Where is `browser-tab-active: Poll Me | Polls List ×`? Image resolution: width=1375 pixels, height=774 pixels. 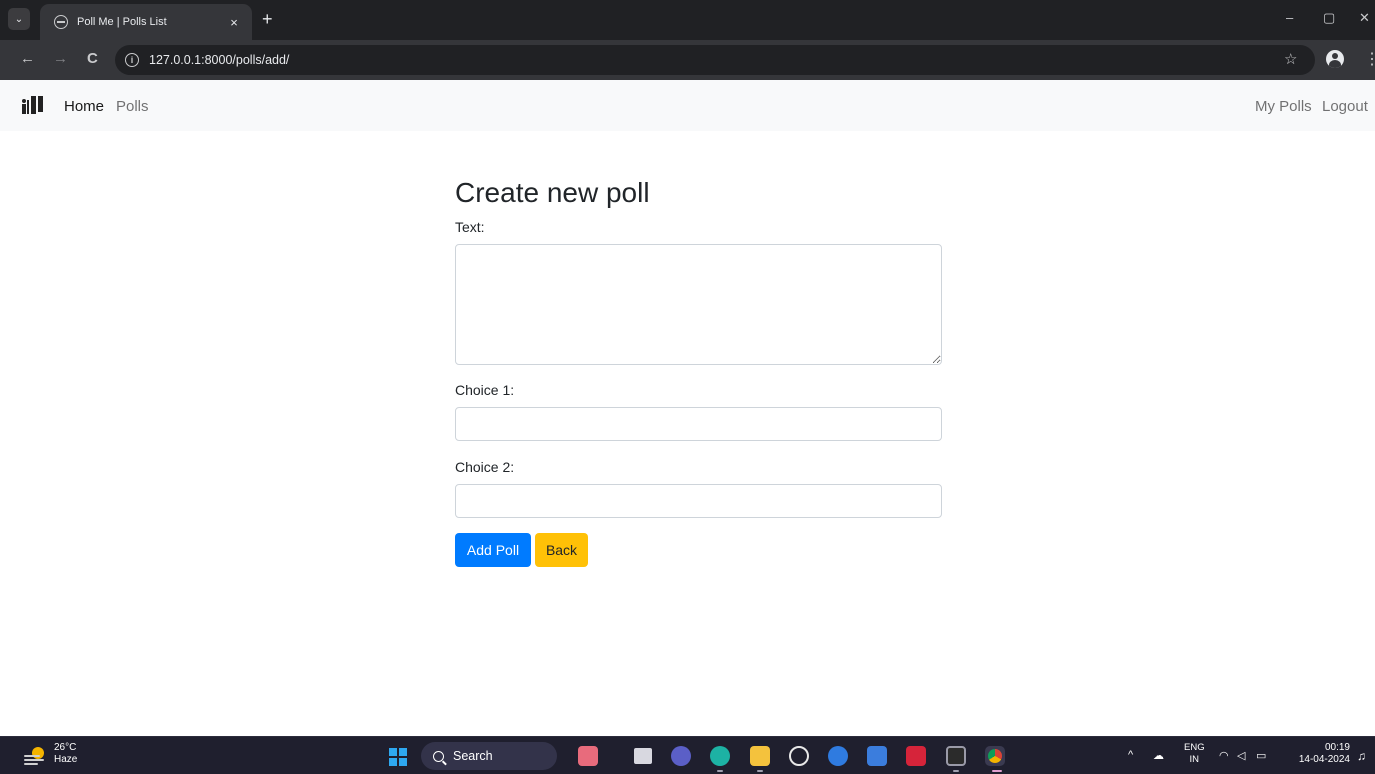
browser-tab-active: Poll Me | Polls List × is located at coordinates (146, 22).